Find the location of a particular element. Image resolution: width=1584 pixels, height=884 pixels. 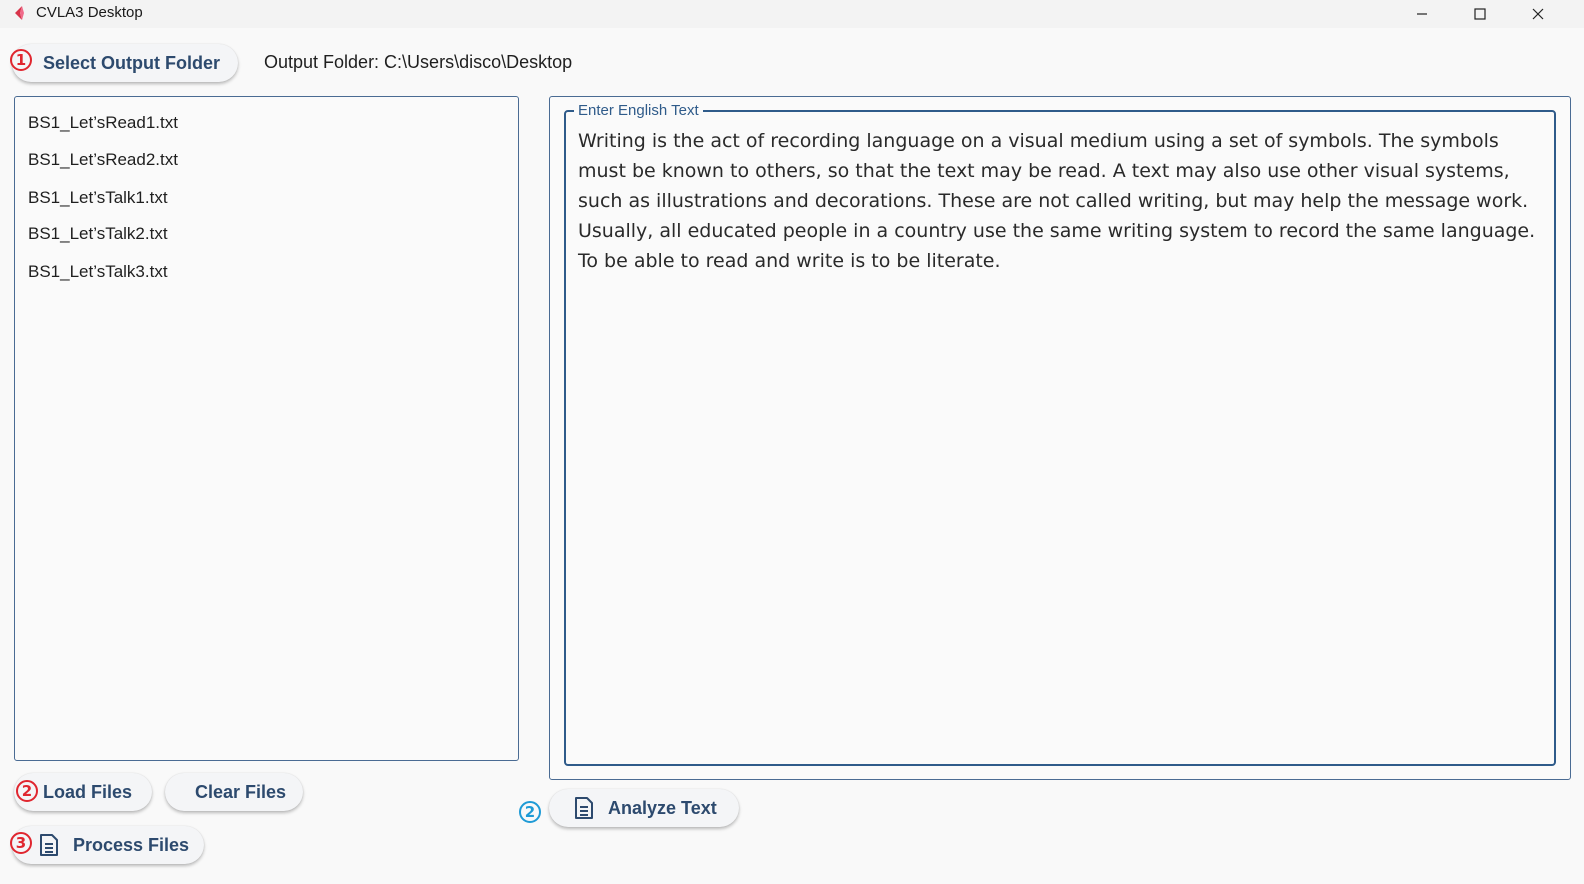

analyze-text-label: Analyze Text is located at coordinates (662, 807).